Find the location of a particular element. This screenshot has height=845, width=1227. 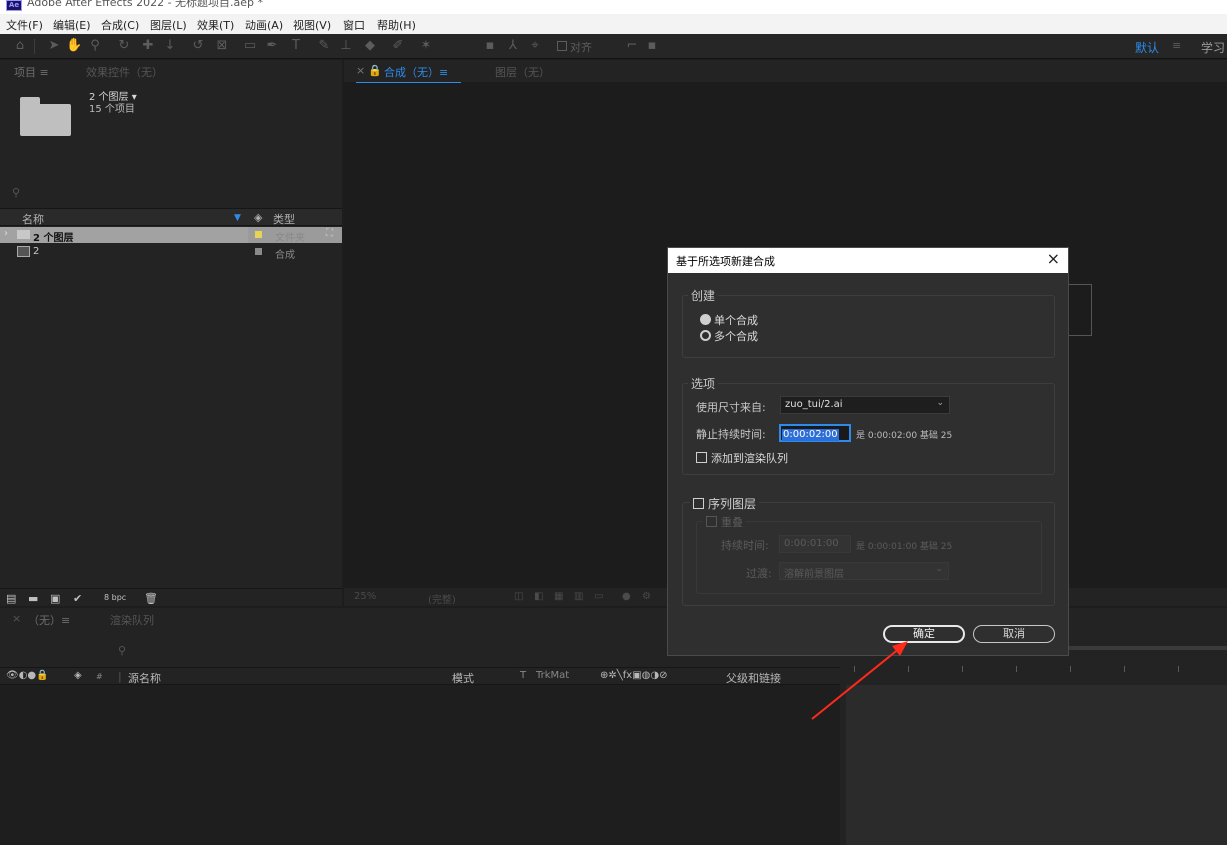

region-icon: ▦ is located at coordinates (558, 596).